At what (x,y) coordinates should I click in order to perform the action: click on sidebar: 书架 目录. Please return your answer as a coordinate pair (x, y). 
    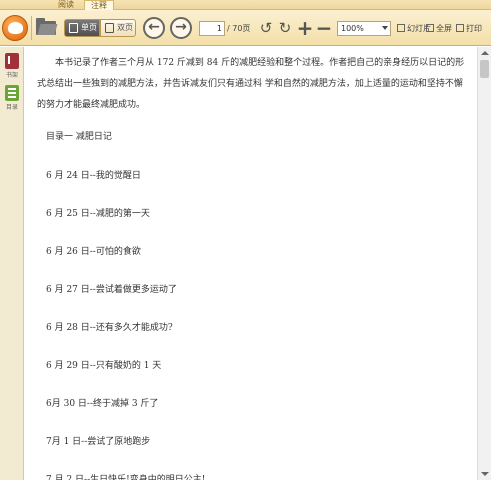
    Looking at the image, I should click on (12, 263).